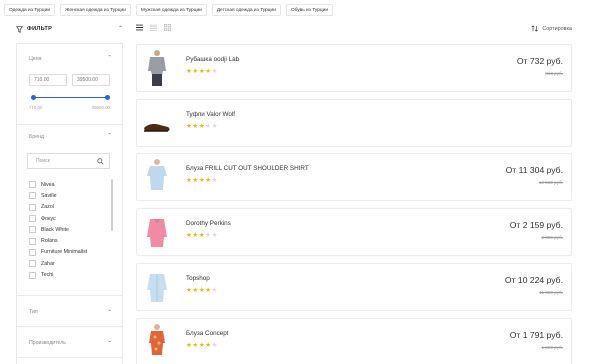 Image resolution: width=595 pixels, height=364 pixels. I want to click on filter-title: ФИЛЬТР, so click(40, 29).